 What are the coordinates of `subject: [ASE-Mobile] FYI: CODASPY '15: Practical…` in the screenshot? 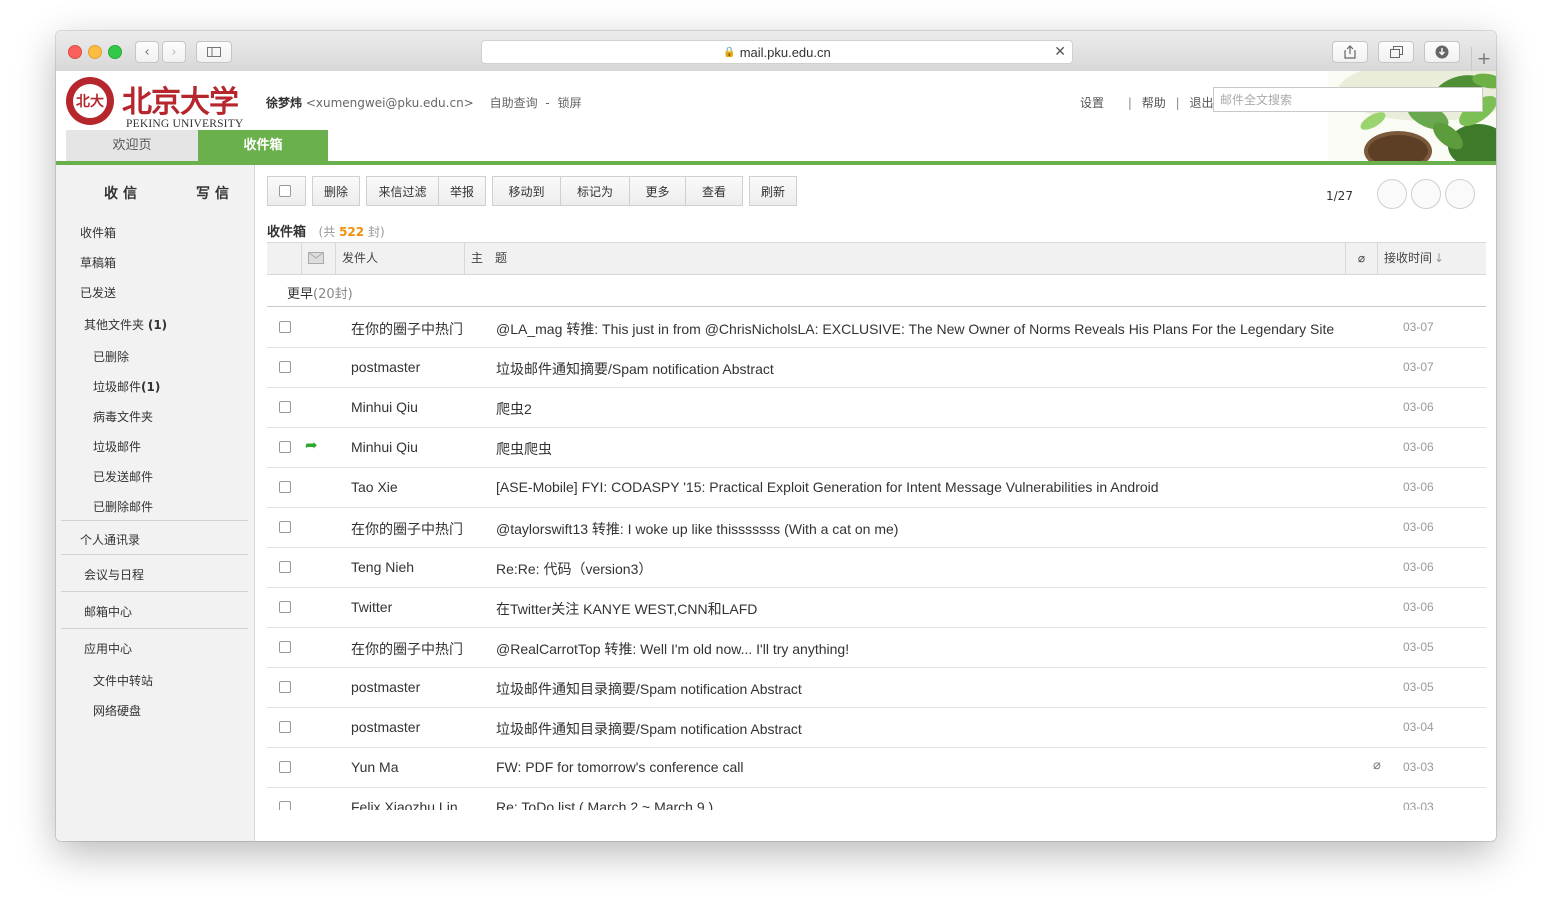 It's located at (827, 487).